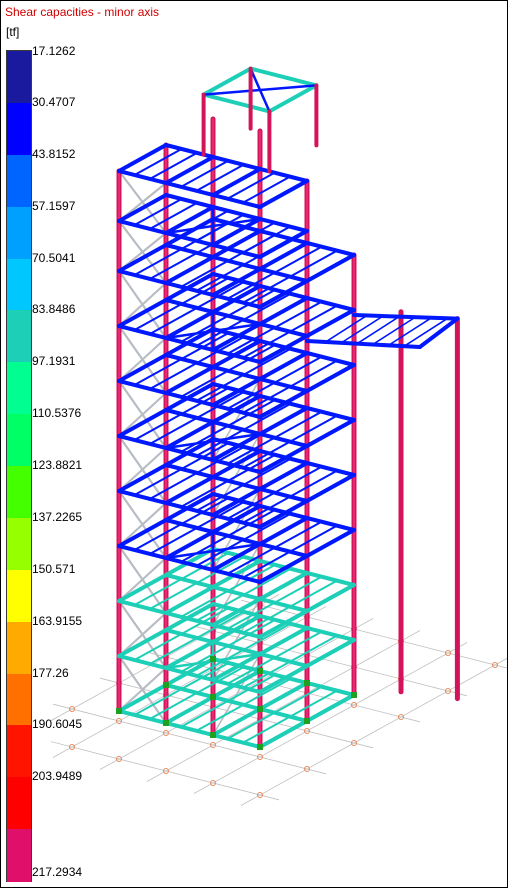  What do you see at coordinates (82, 12) in the screenshot?
I see `result-title: Shear capacities - minor axis` at bounding box center [82, 12].